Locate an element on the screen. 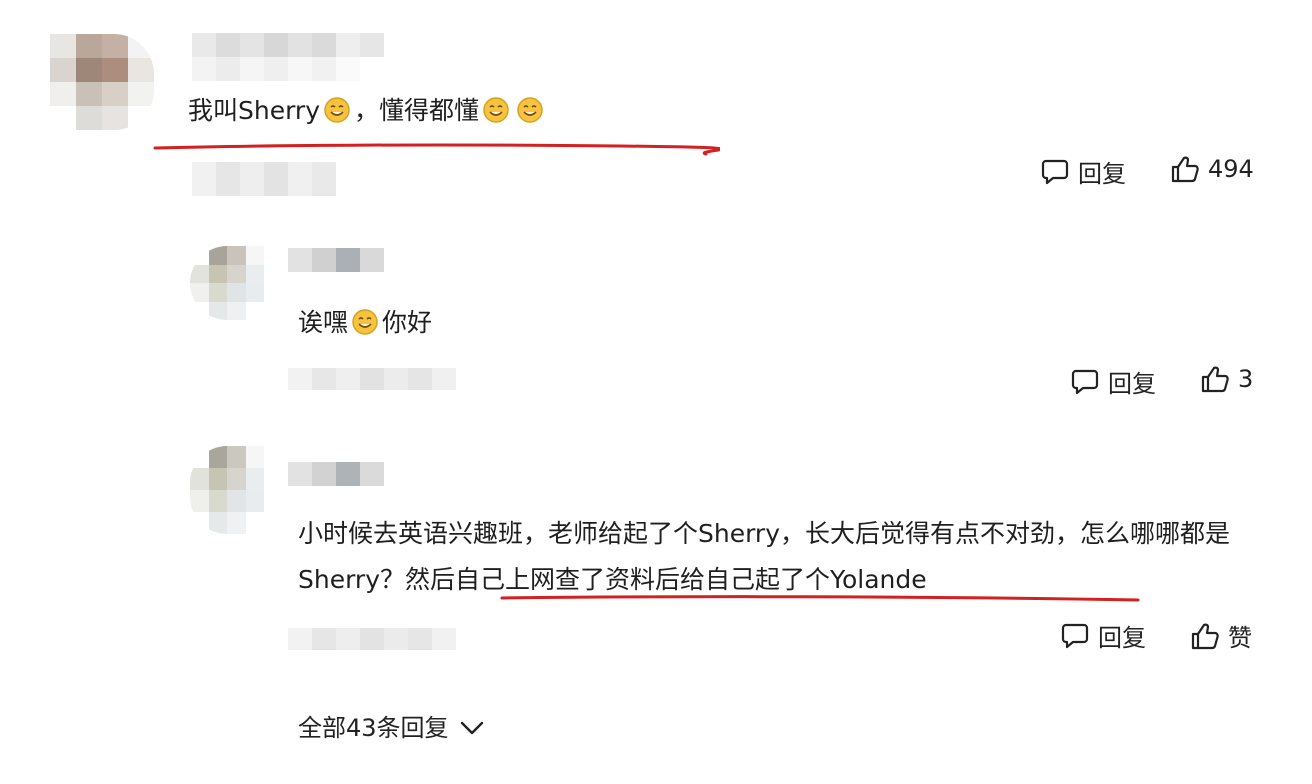 The height and width of the screenshot is (784, 1312). comment-text-part: 你好 is located at coordinates (407, 322).